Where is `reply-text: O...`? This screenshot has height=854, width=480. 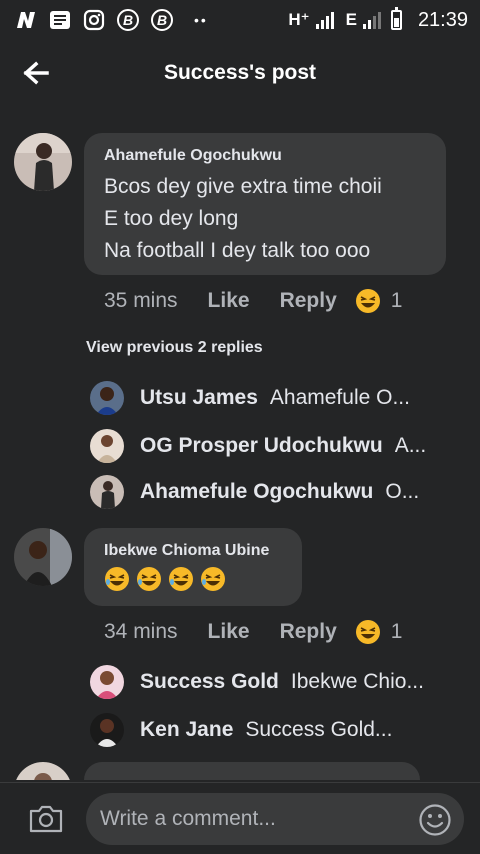
reply-text: O... is located at coordinates (402, 491).